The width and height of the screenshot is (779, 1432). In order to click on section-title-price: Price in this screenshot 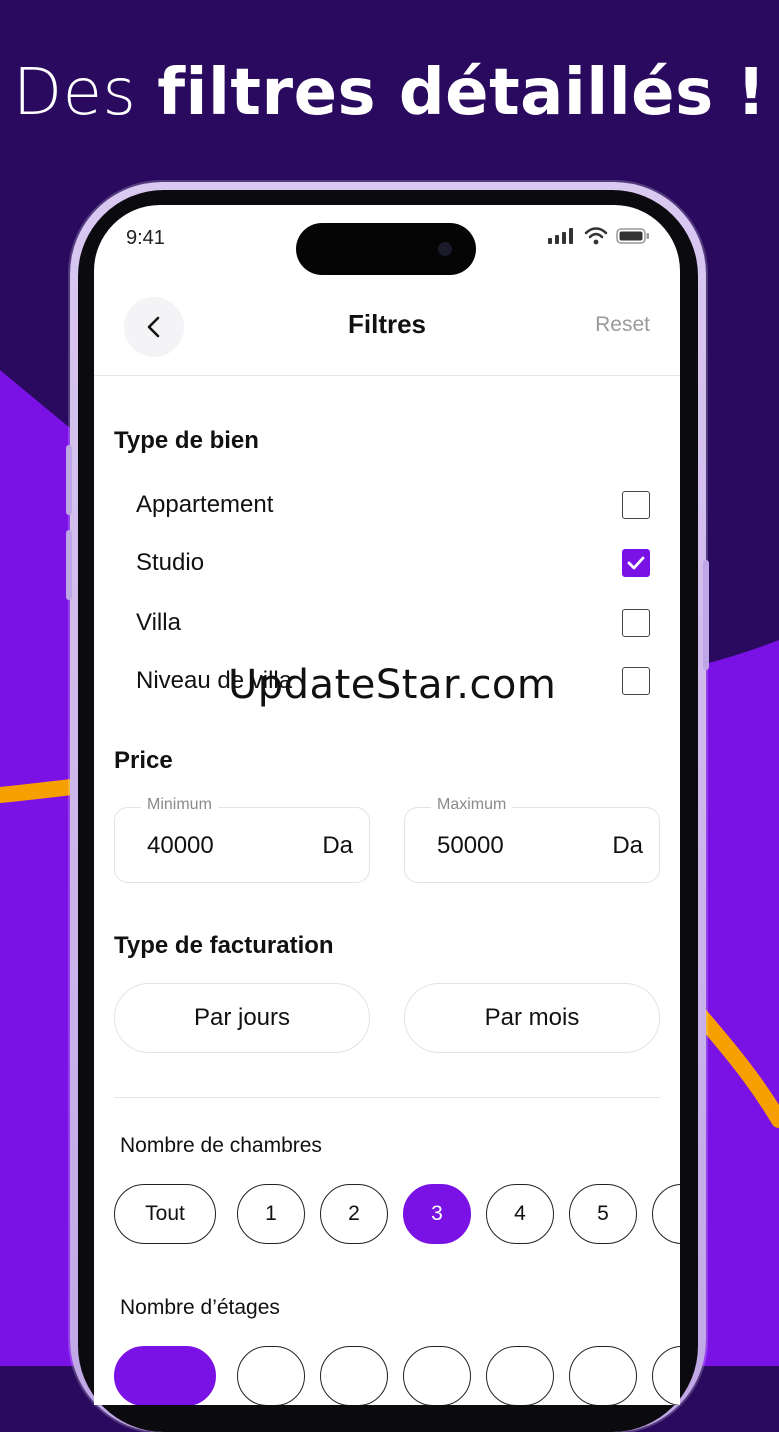, I will do `click(143, 760)`.